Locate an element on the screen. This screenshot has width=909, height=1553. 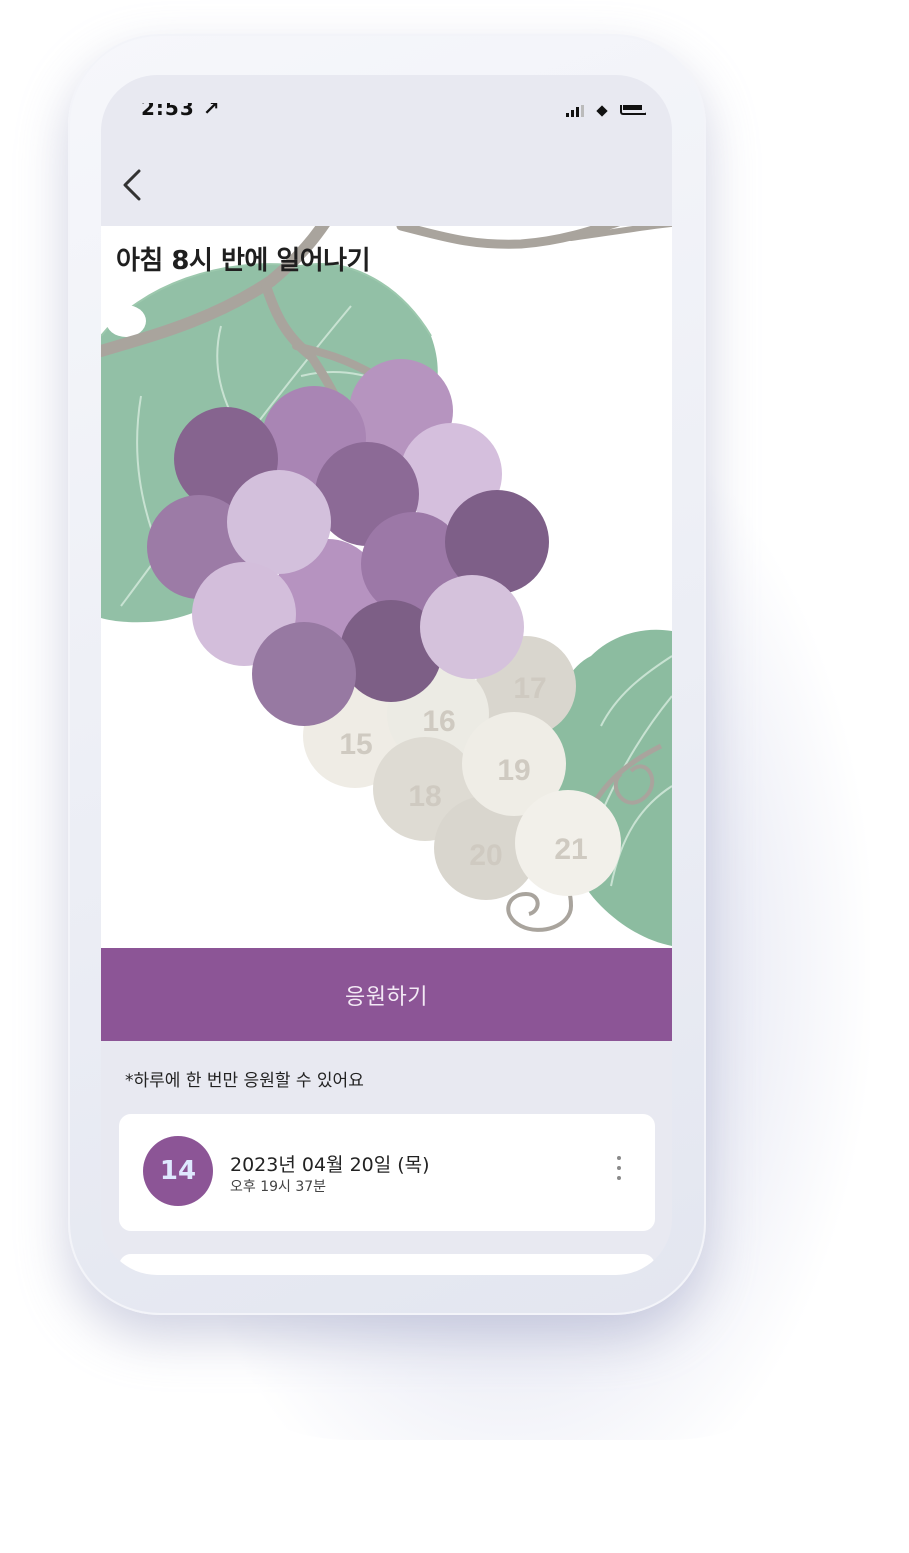
grape-number-17: 17 is located at coordinates (529, 688).